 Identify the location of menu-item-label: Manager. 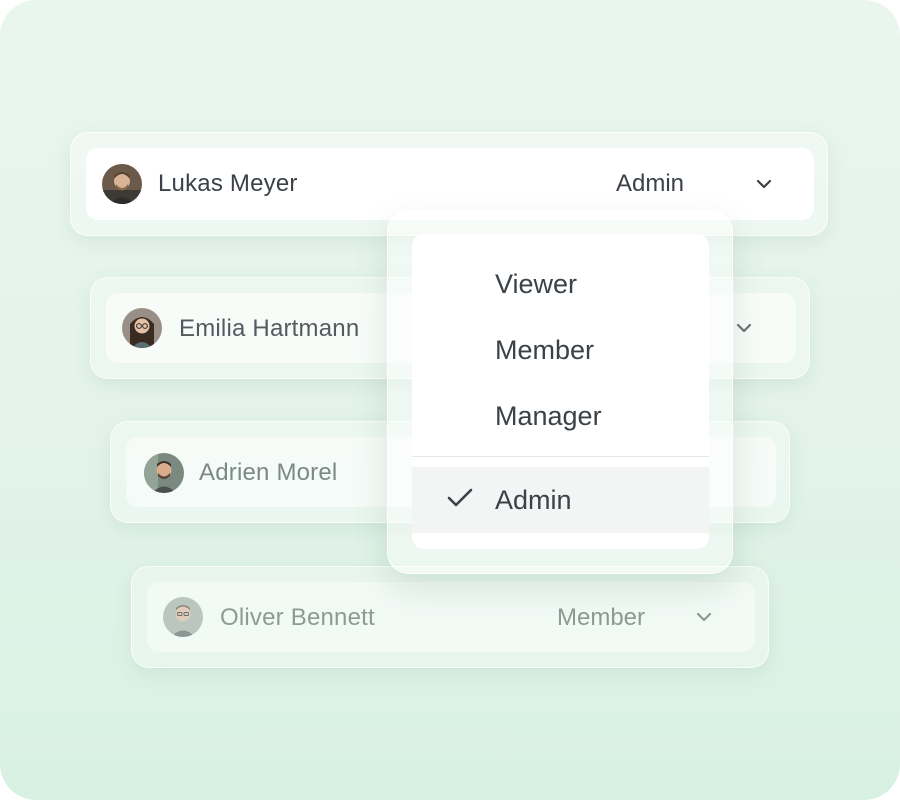
(548, 416).